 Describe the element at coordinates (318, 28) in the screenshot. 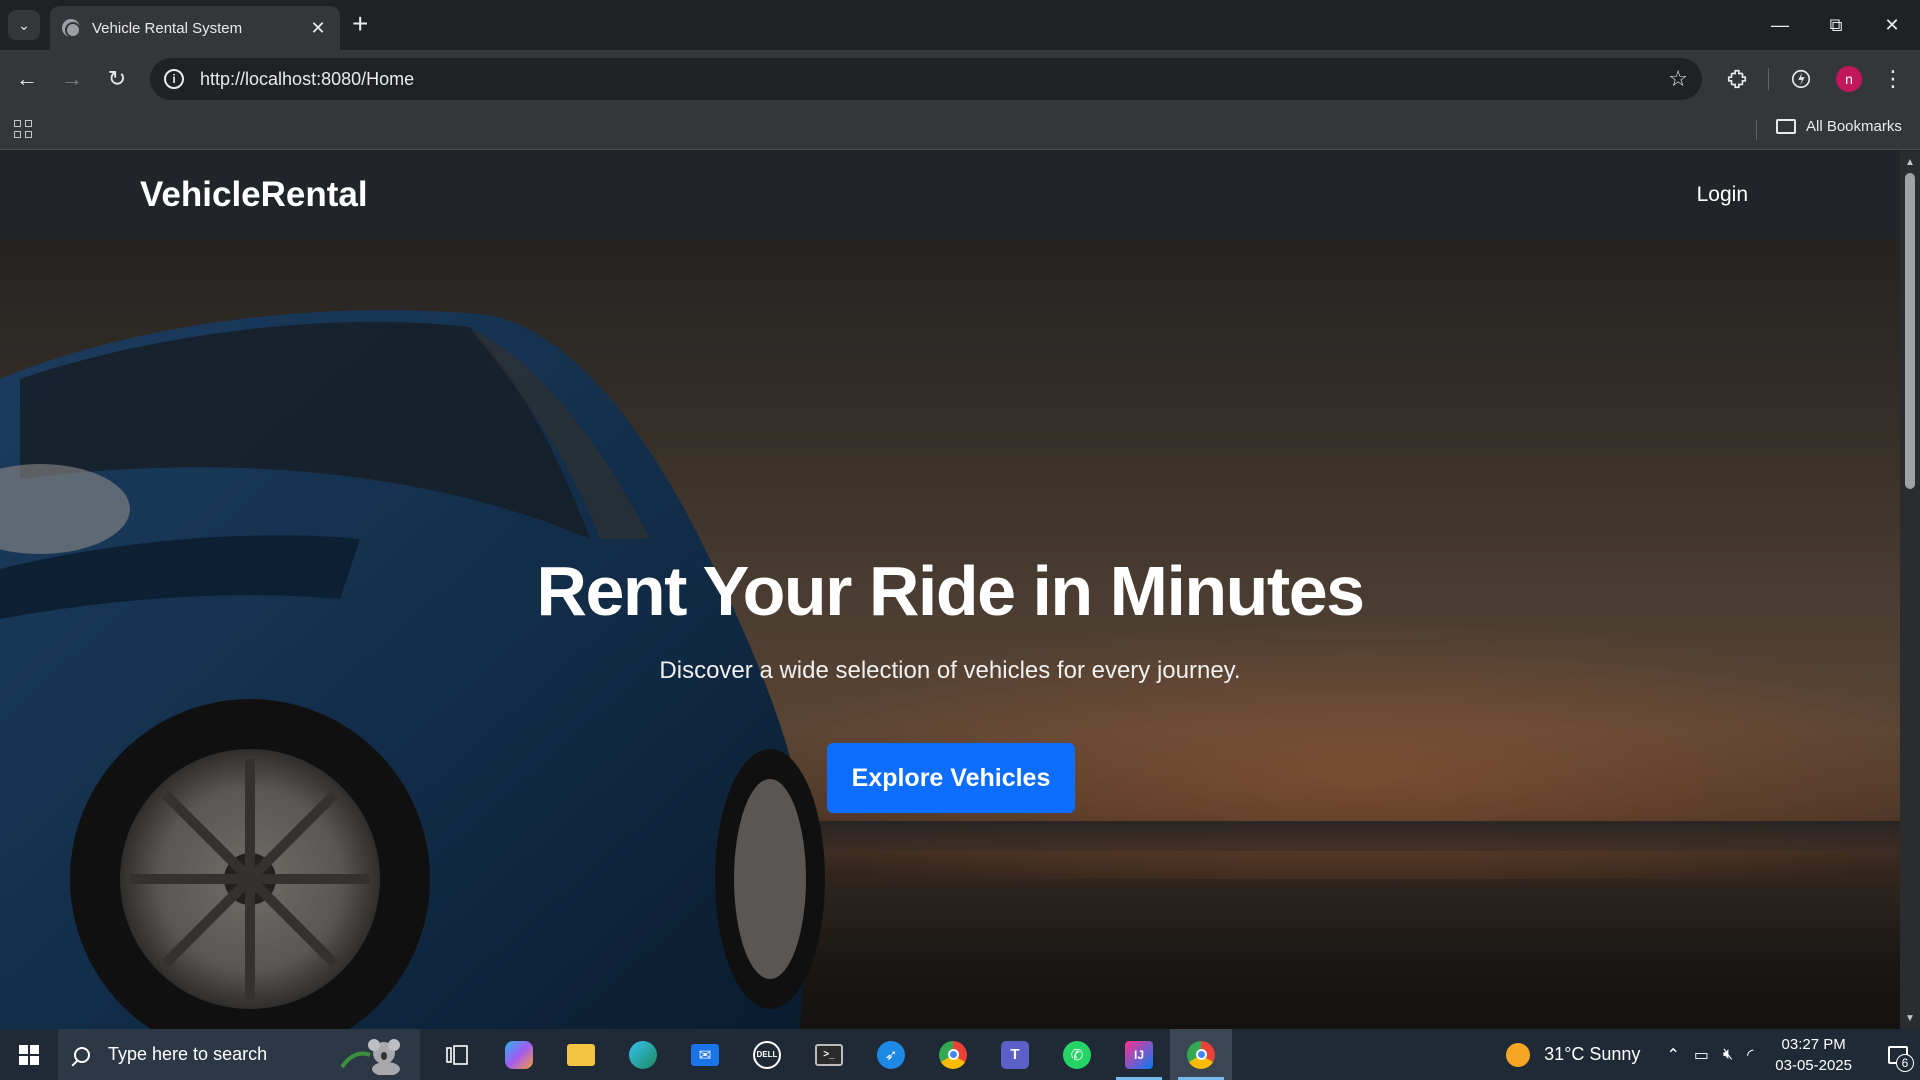

I see `close-tab-icon: ✕` at that location.